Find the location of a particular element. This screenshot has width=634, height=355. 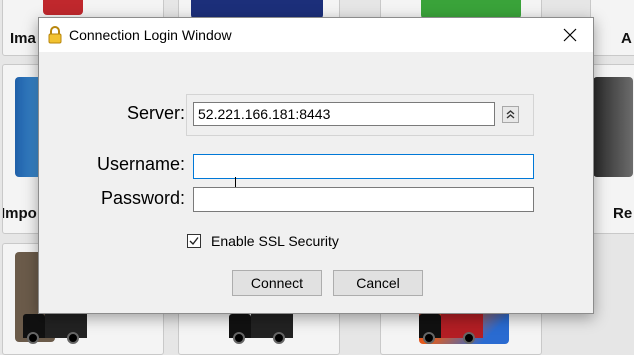

ssl-checkbox is located at coordinates (194, 241).